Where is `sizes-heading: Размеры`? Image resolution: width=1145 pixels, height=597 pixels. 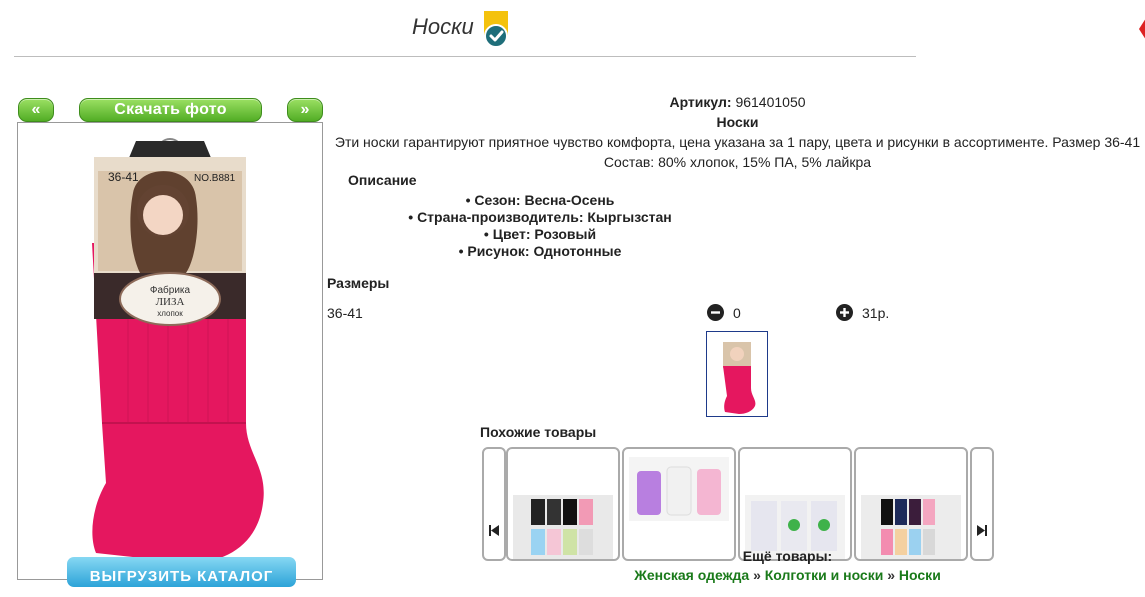
sizes-heading: Размеры is located at coordinates (358, 283).